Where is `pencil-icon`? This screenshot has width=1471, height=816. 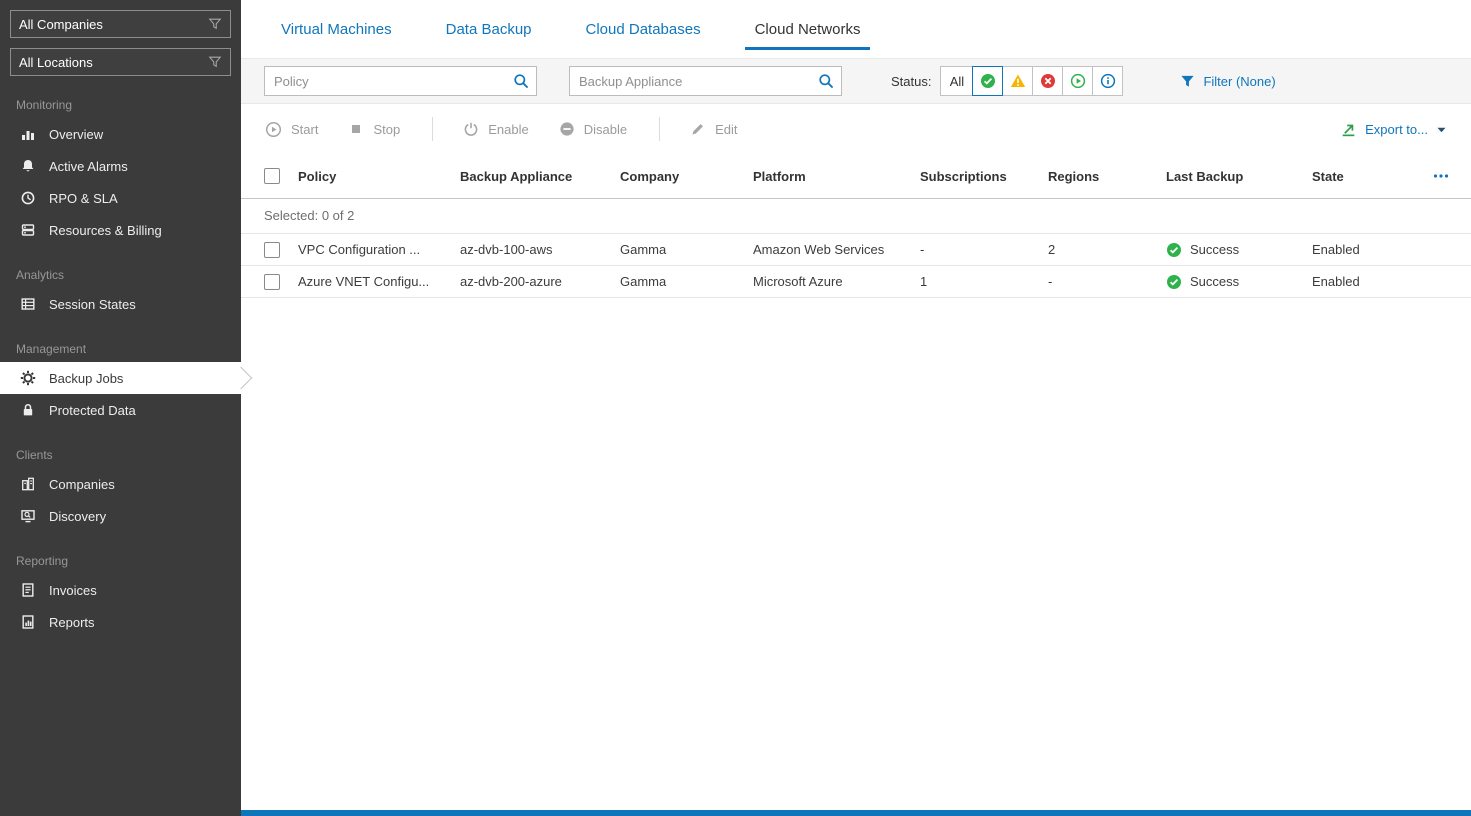
pencil-icon is located at coordinates (698, 129).